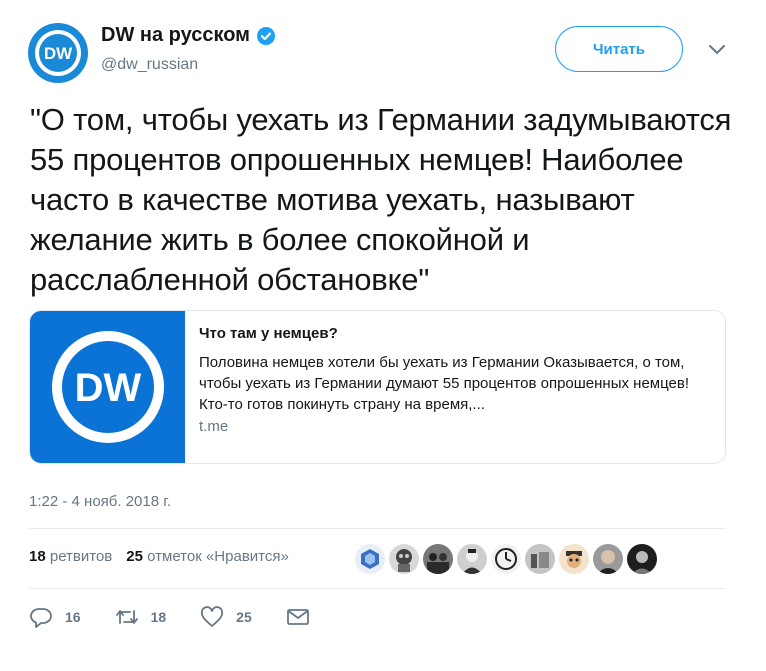  I want to click on cartoon-avatar, so click(574, 559).